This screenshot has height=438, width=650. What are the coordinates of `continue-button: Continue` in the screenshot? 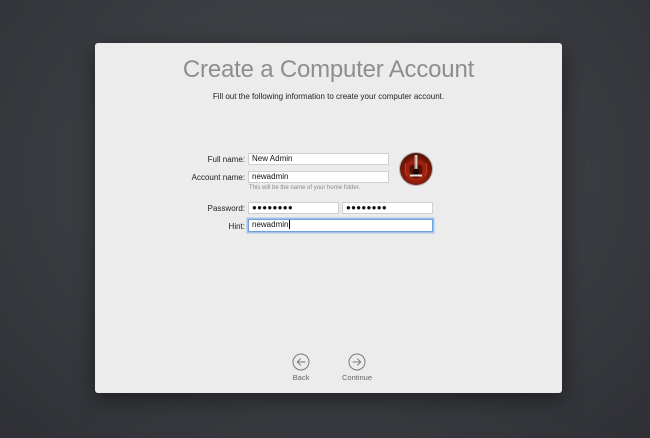 It's located at (357, 367).